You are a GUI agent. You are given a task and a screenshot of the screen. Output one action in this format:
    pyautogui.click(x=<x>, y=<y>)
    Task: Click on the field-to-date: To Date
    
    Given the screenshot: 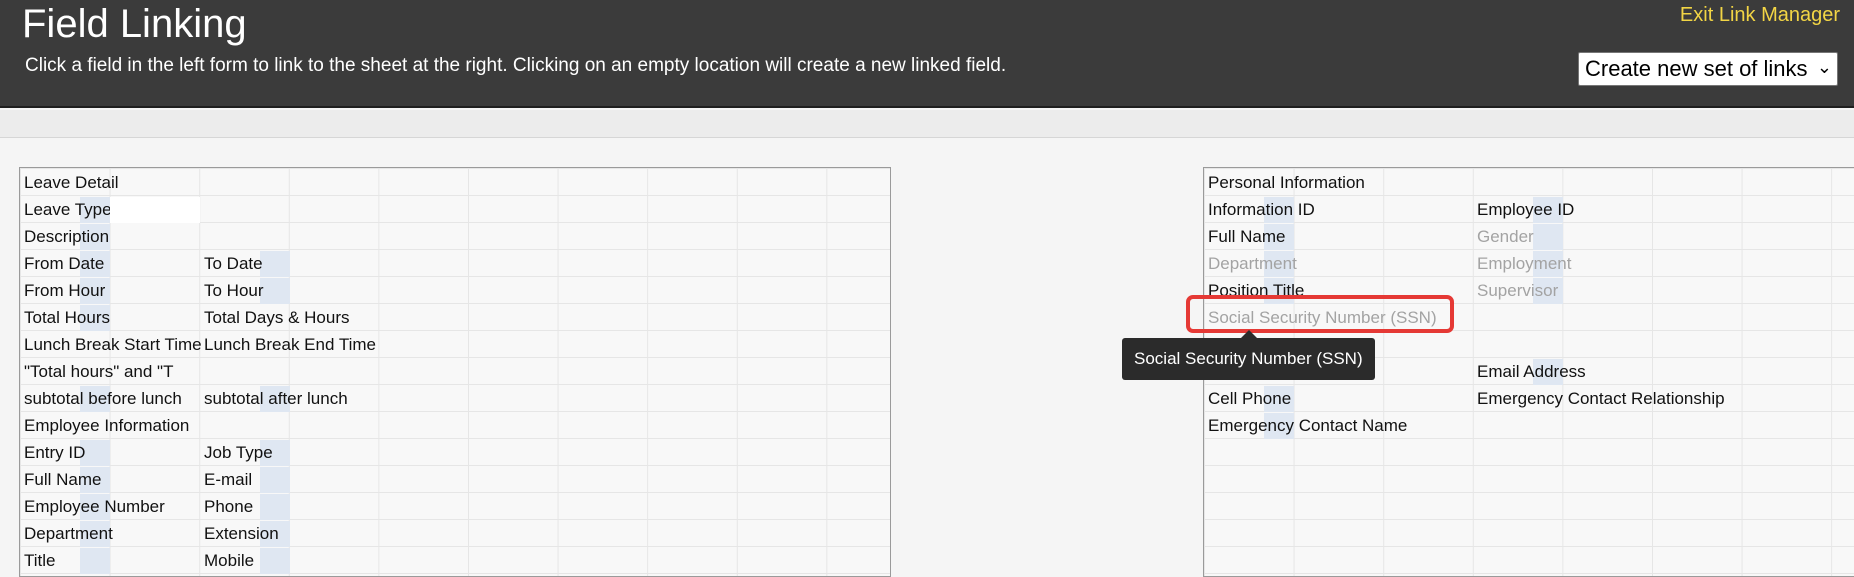 What is the action you would take?
    pyautogui.click(x=290, y=264)
    